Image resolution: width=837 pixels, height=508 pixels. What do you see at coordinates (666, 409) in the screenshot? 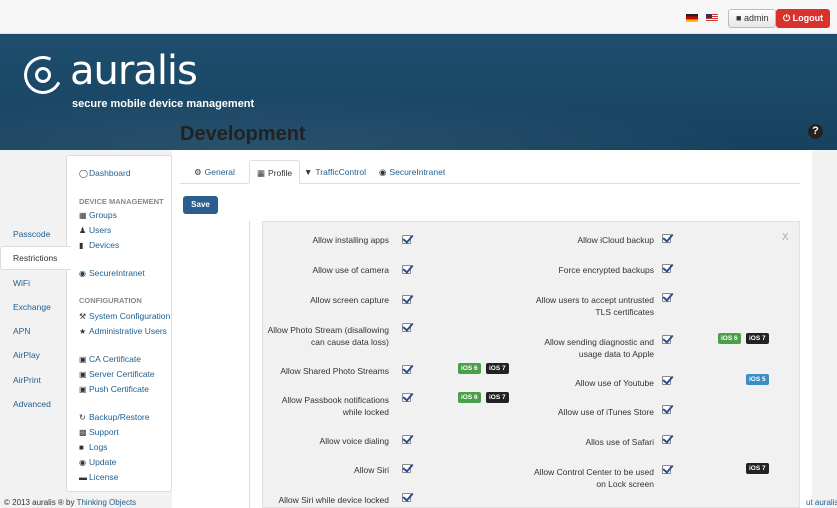
I see `checkbox-itunes` at bounding box center [666, 409].